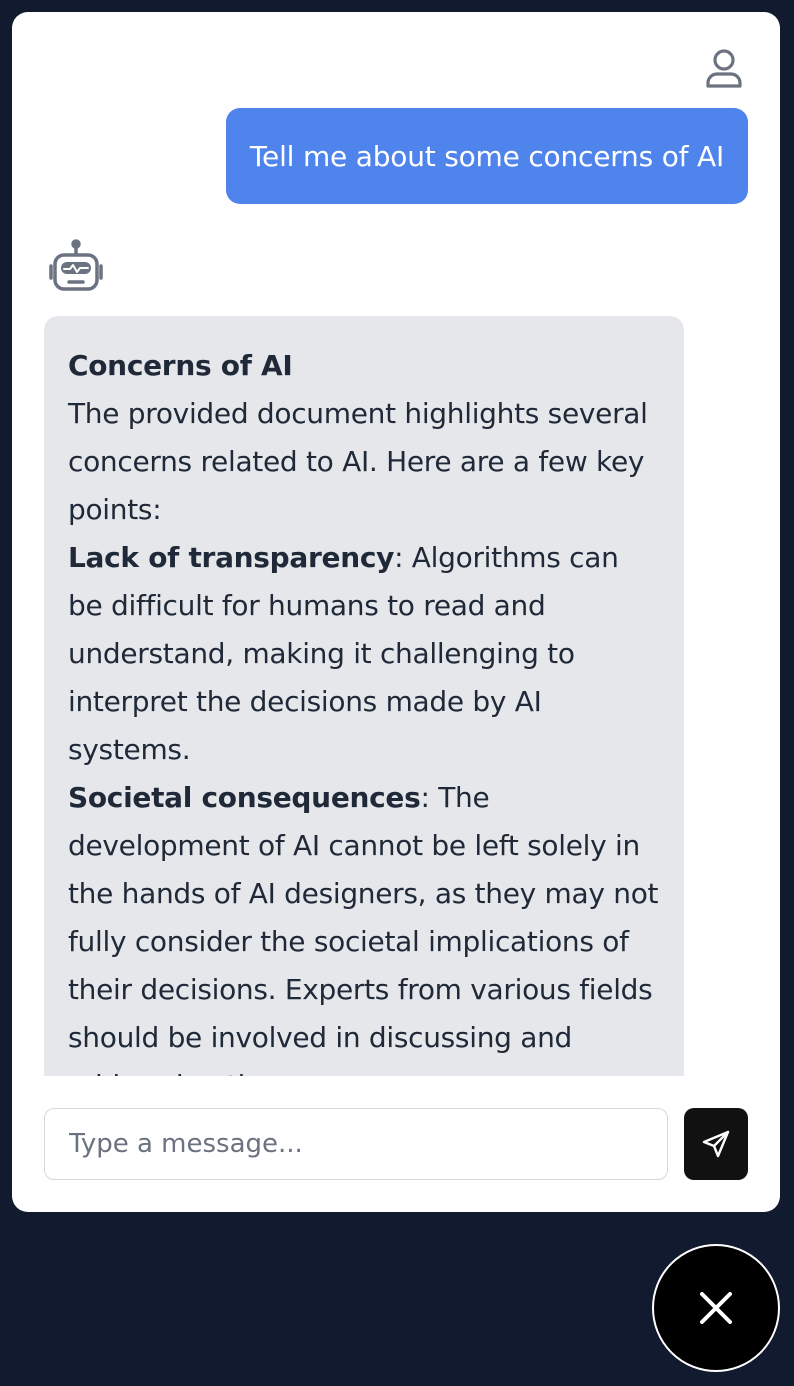 Image resolution: width=794 pixels, height=1386 pixels. I want to click on bot-avatar, so click(76, 270).